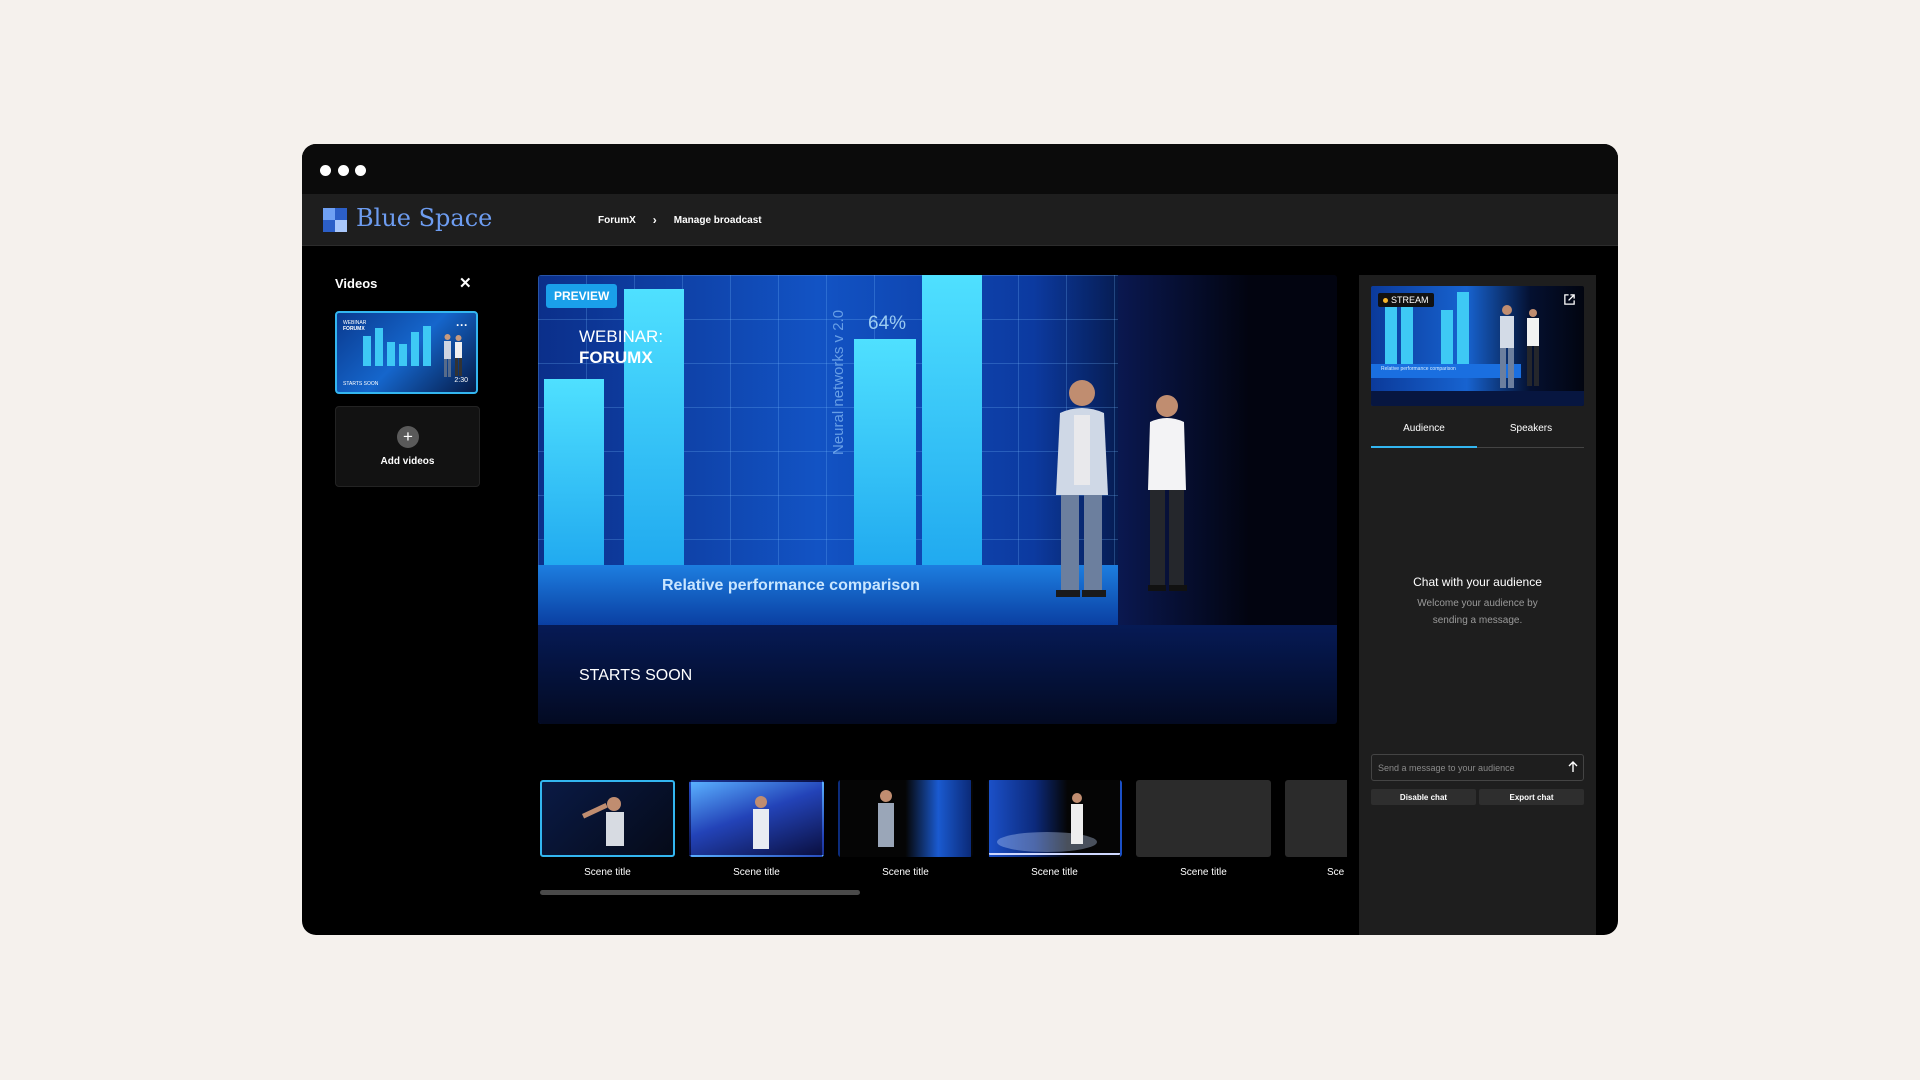 The width and height of the screenshot is (1920, 1080). What do you see at coordinates (1167, 493) in the screenshot?
I see `presenter-woman-figure` at bounding box center [1167, 493].